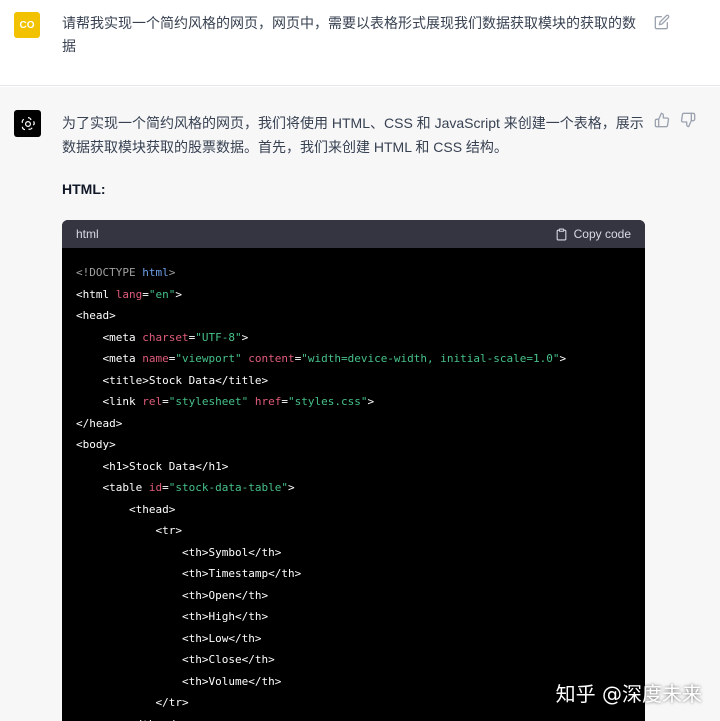 The image size is (720, 721). What do you see at coordinates (353, 717) in the screenshot?
I see `code-line: </thead>` at bounding box center [353, 717].